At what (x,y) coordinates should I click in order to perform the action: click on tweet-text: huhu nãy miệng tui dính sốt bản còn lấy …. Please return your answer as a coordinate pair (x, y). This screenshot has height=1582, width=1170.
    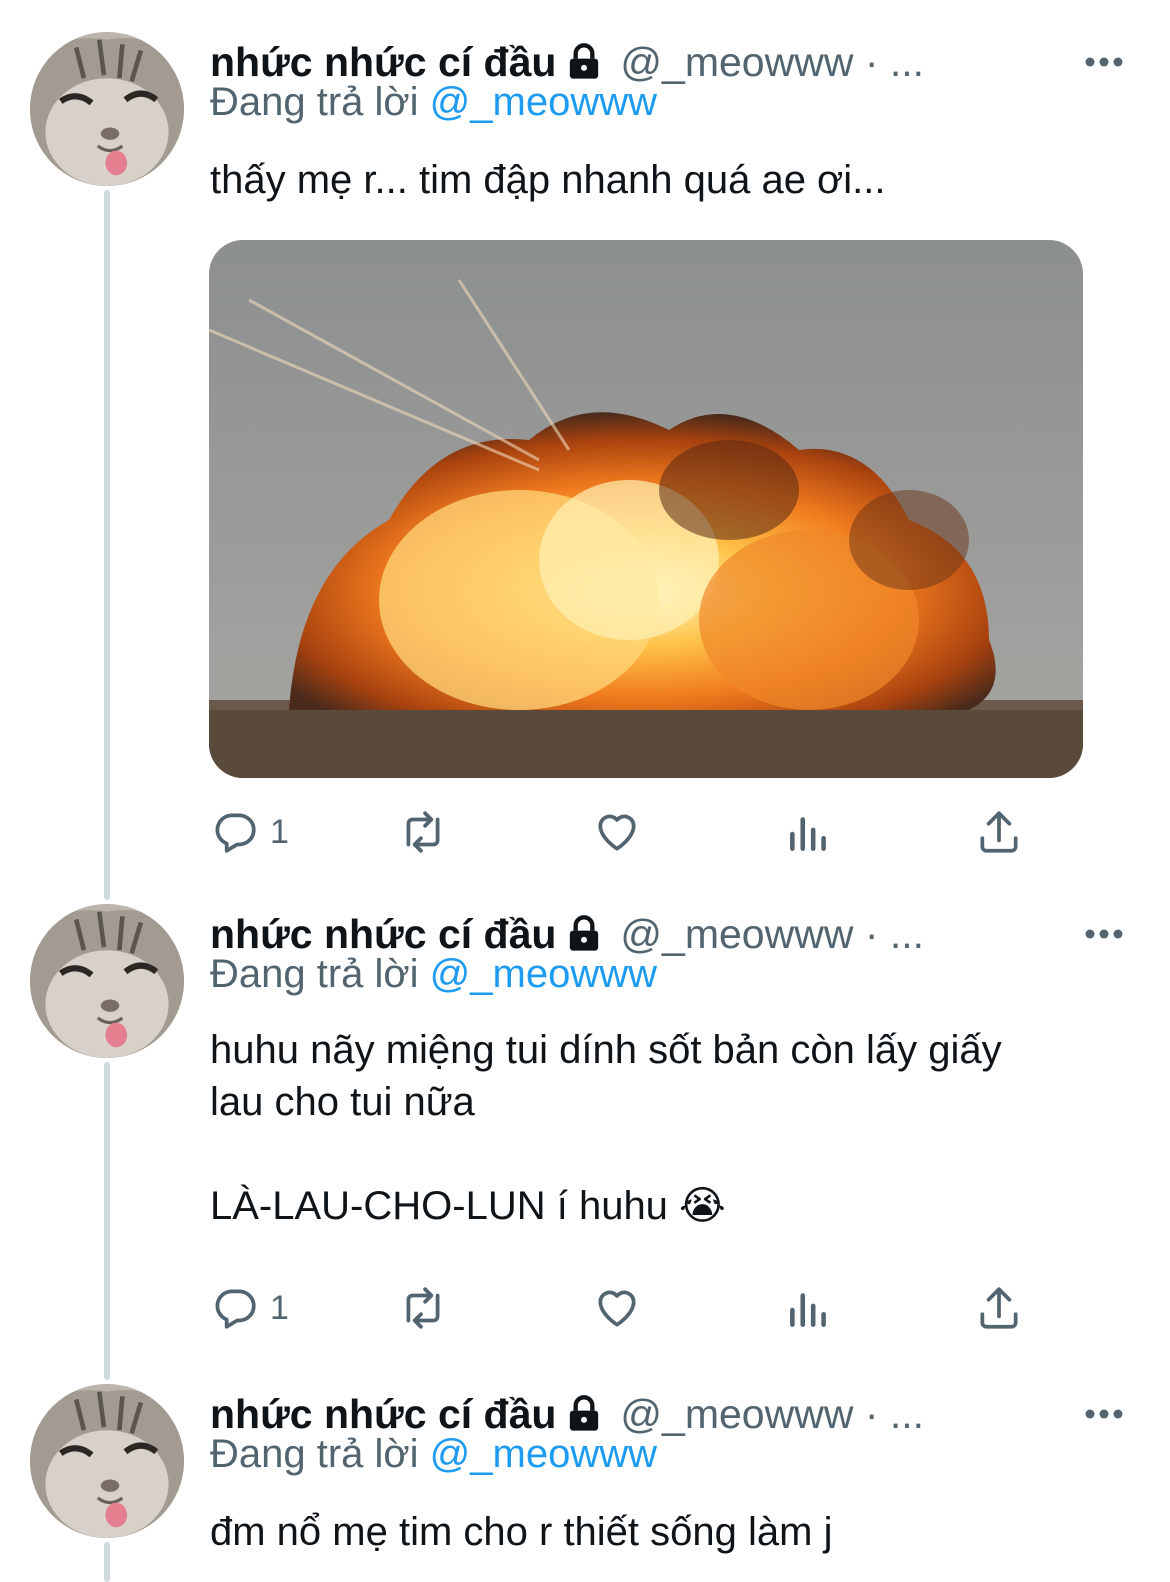
    Looking at the image, I should click on (606, 1128).